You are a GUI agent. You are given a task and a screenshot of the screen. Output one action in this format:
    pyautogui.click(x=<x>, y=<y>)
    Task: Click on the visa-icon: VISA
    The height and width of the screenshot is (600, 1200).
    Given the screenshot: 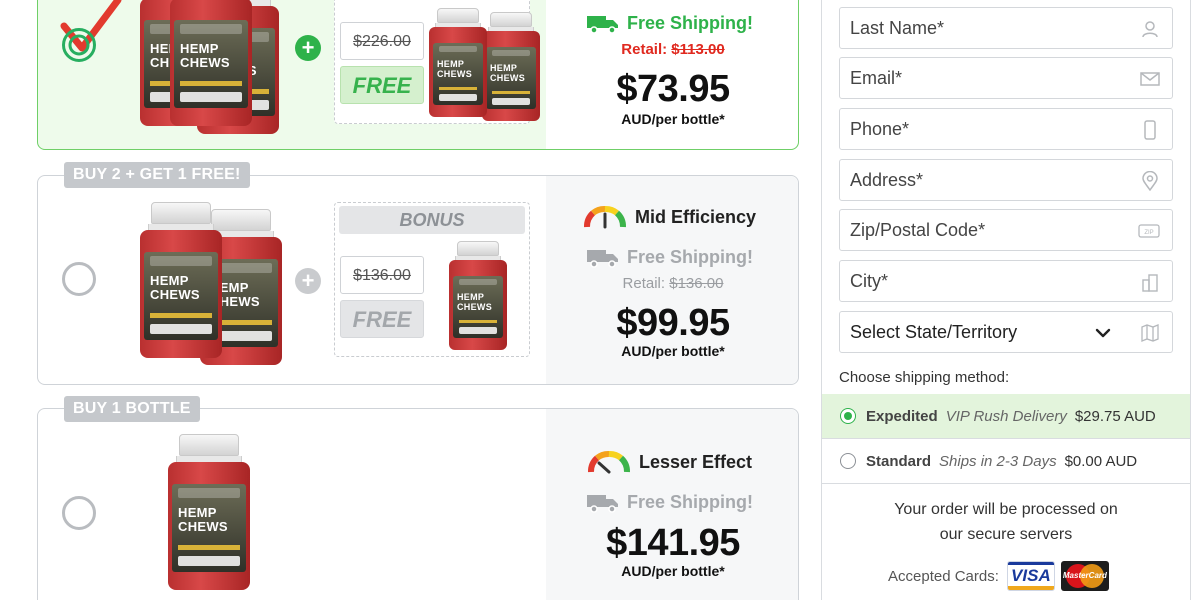 What is the action you would take?
    pyautogui.click(x=1030, y=576)
    